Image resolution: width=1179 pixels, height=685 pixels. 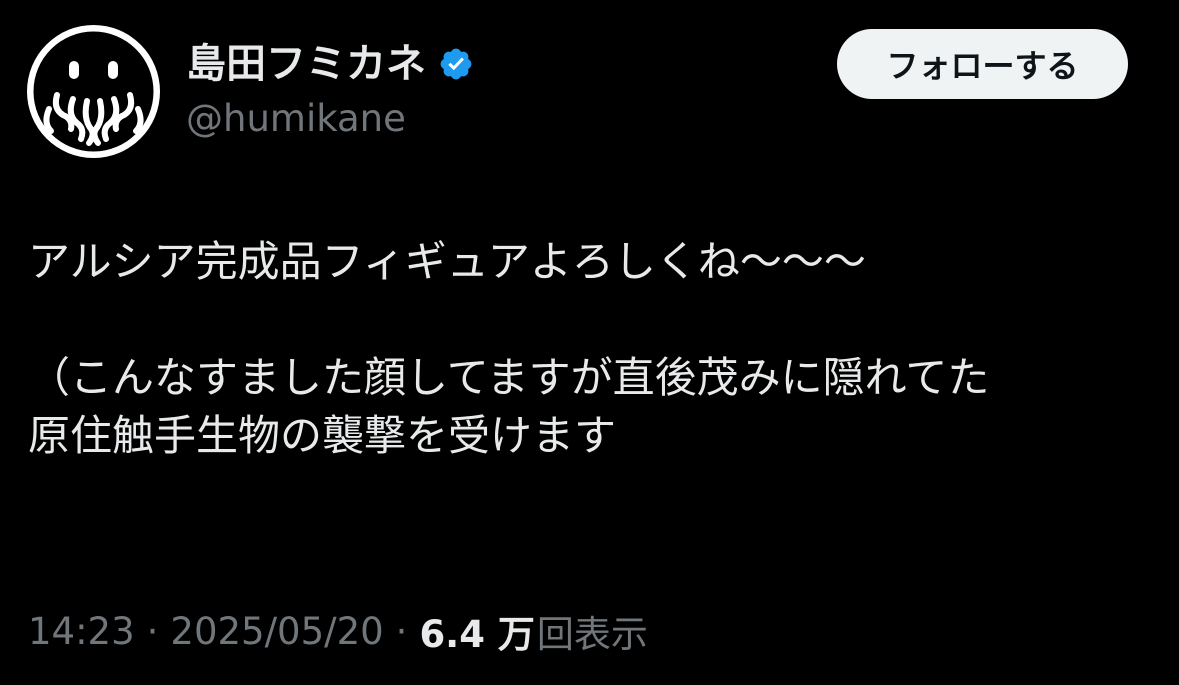 I want to click on author-display-name: 島田フミカネ, so click(x=306, y=64).